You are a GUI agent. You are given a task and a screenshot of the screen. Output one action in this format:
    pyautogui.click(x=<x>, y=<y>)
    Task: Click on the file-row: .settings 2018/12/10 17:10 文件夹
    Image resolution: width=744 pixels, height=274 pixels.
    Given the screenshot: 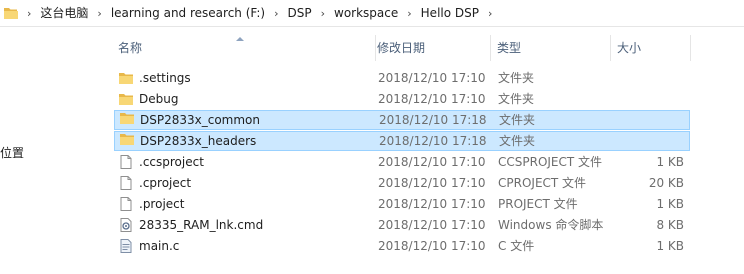 What is the action you would take?
    pyautogui.click(x=402, y=78)
    